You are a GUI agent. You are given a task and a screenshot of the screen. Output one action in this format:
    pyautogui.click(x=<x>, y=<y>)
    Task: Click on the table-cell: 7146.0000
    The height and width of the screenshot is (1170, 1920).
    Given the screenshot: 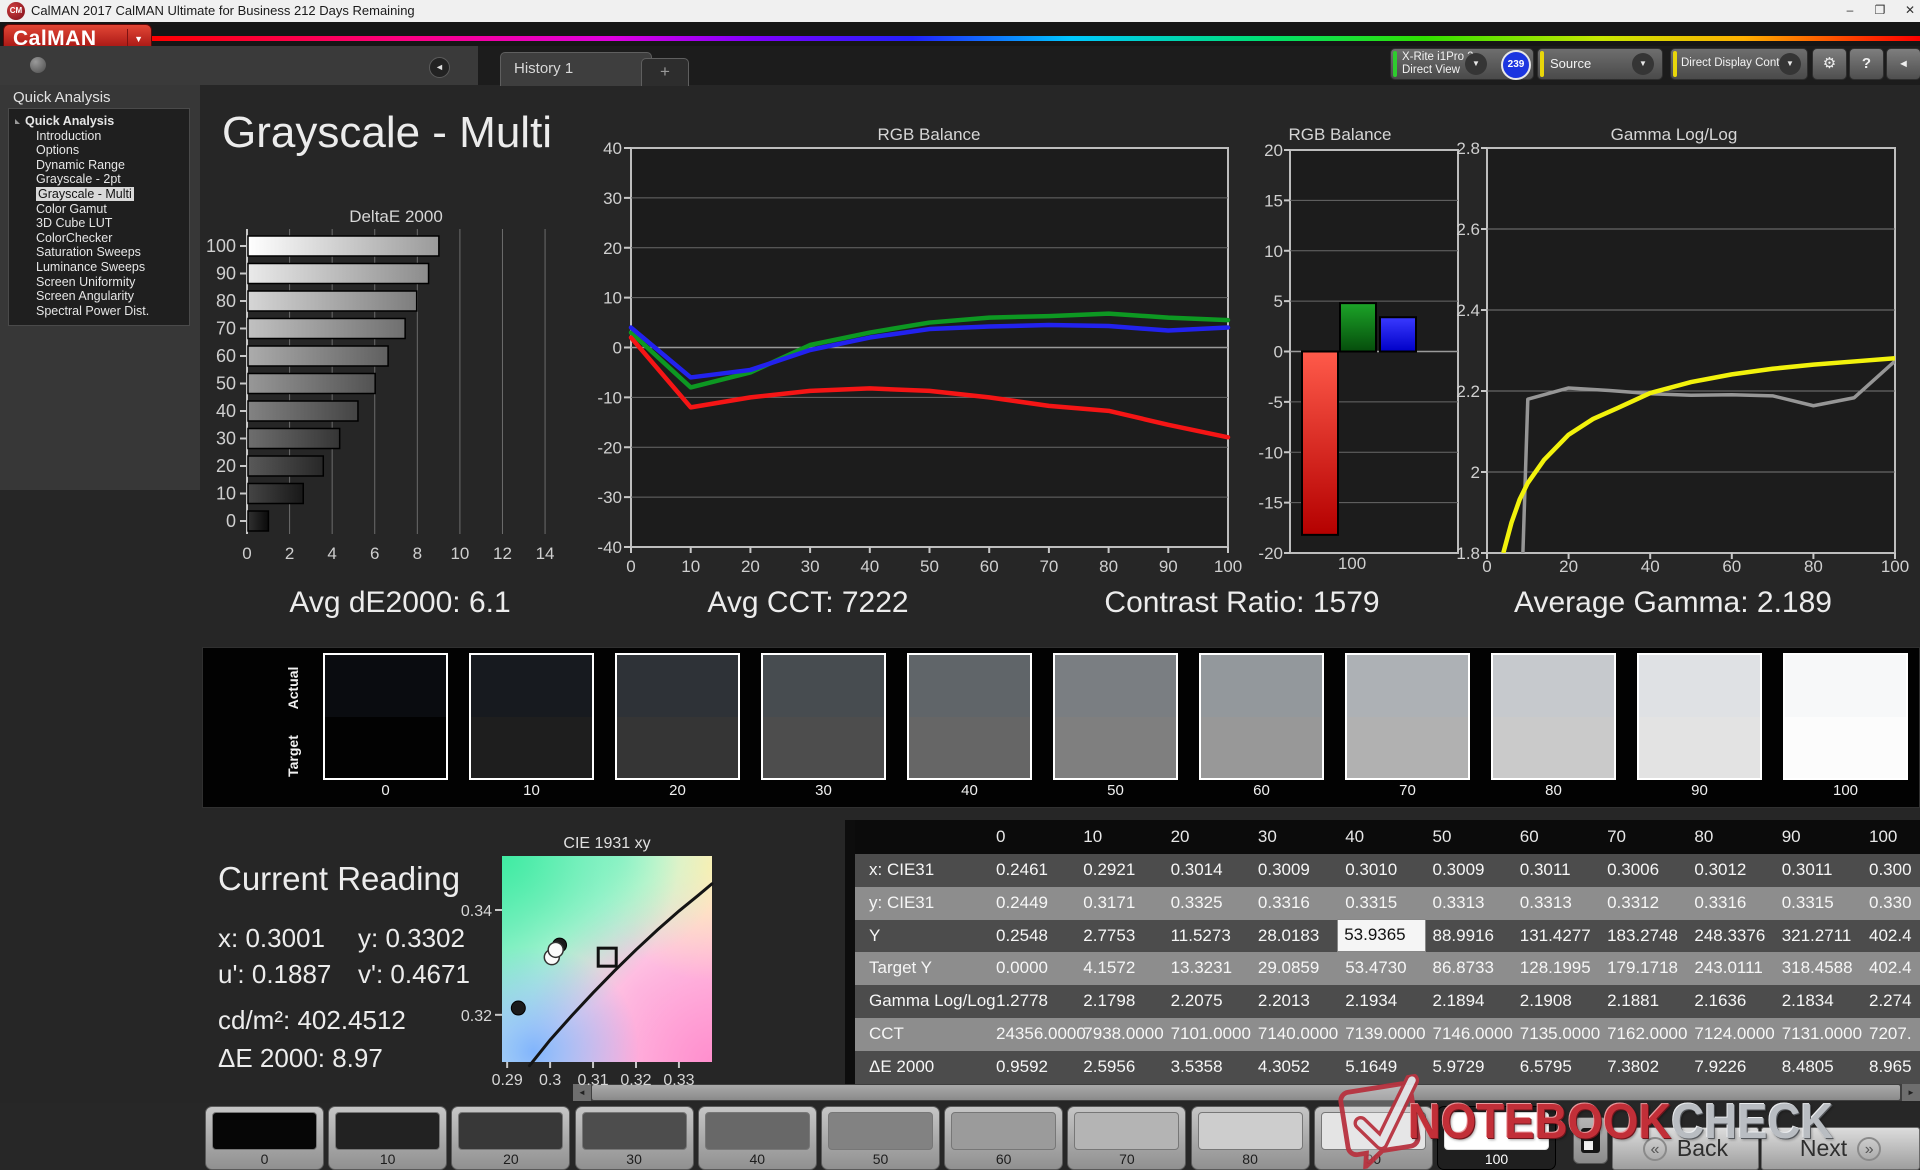 What is the action you would take?
    pyautogui.click(x=1473, y=1034)
    